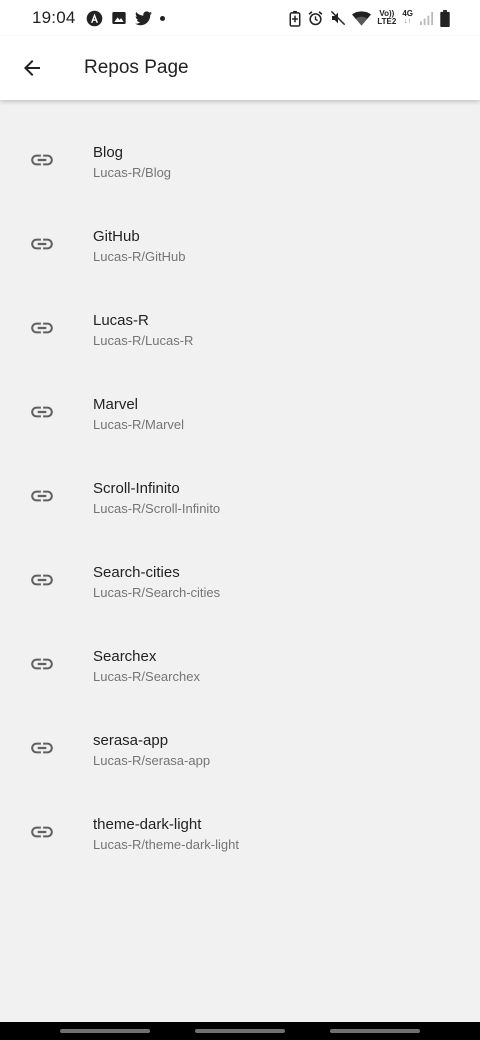  I want to click on data-arrows-icon: ↓↑, so click(408, 21).